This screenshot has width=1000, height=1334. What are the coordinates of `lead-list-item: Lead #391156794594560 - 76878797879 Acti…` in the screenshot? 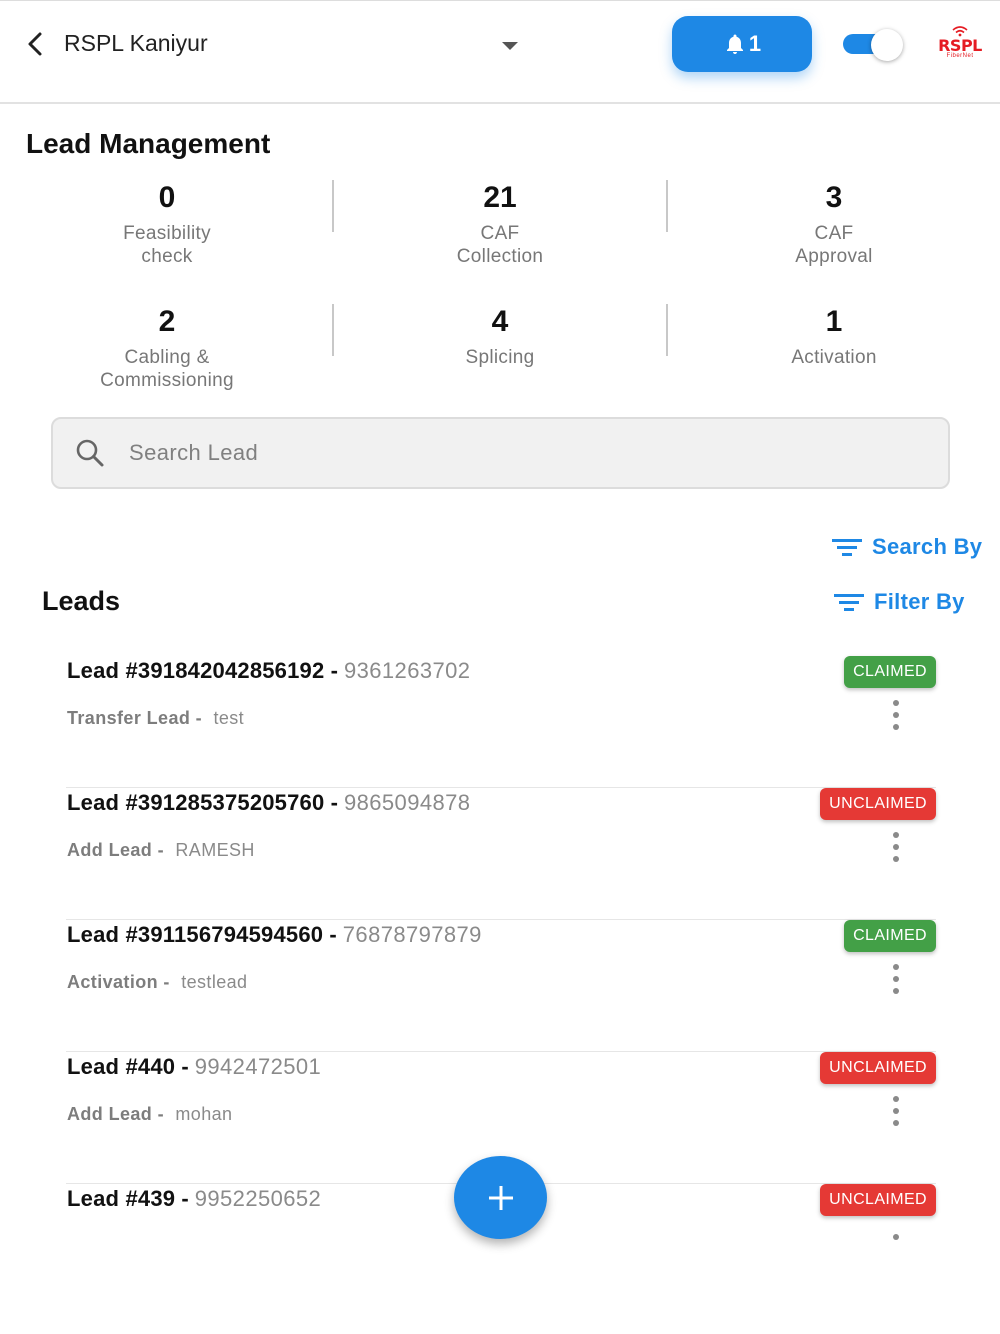 It's located at (501, 986).